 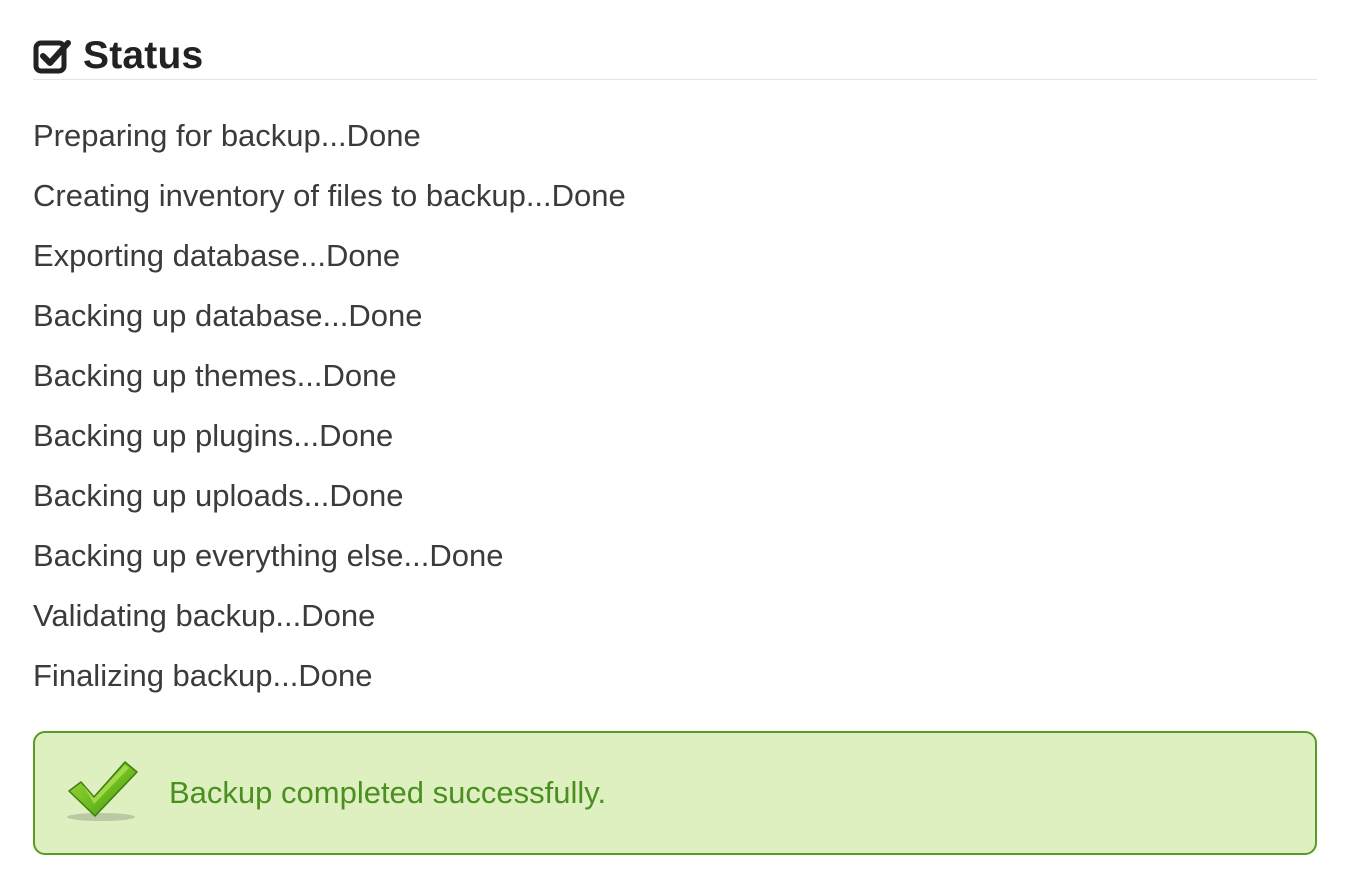 I want to click on status-header: Status, so click(x=675, y=57).